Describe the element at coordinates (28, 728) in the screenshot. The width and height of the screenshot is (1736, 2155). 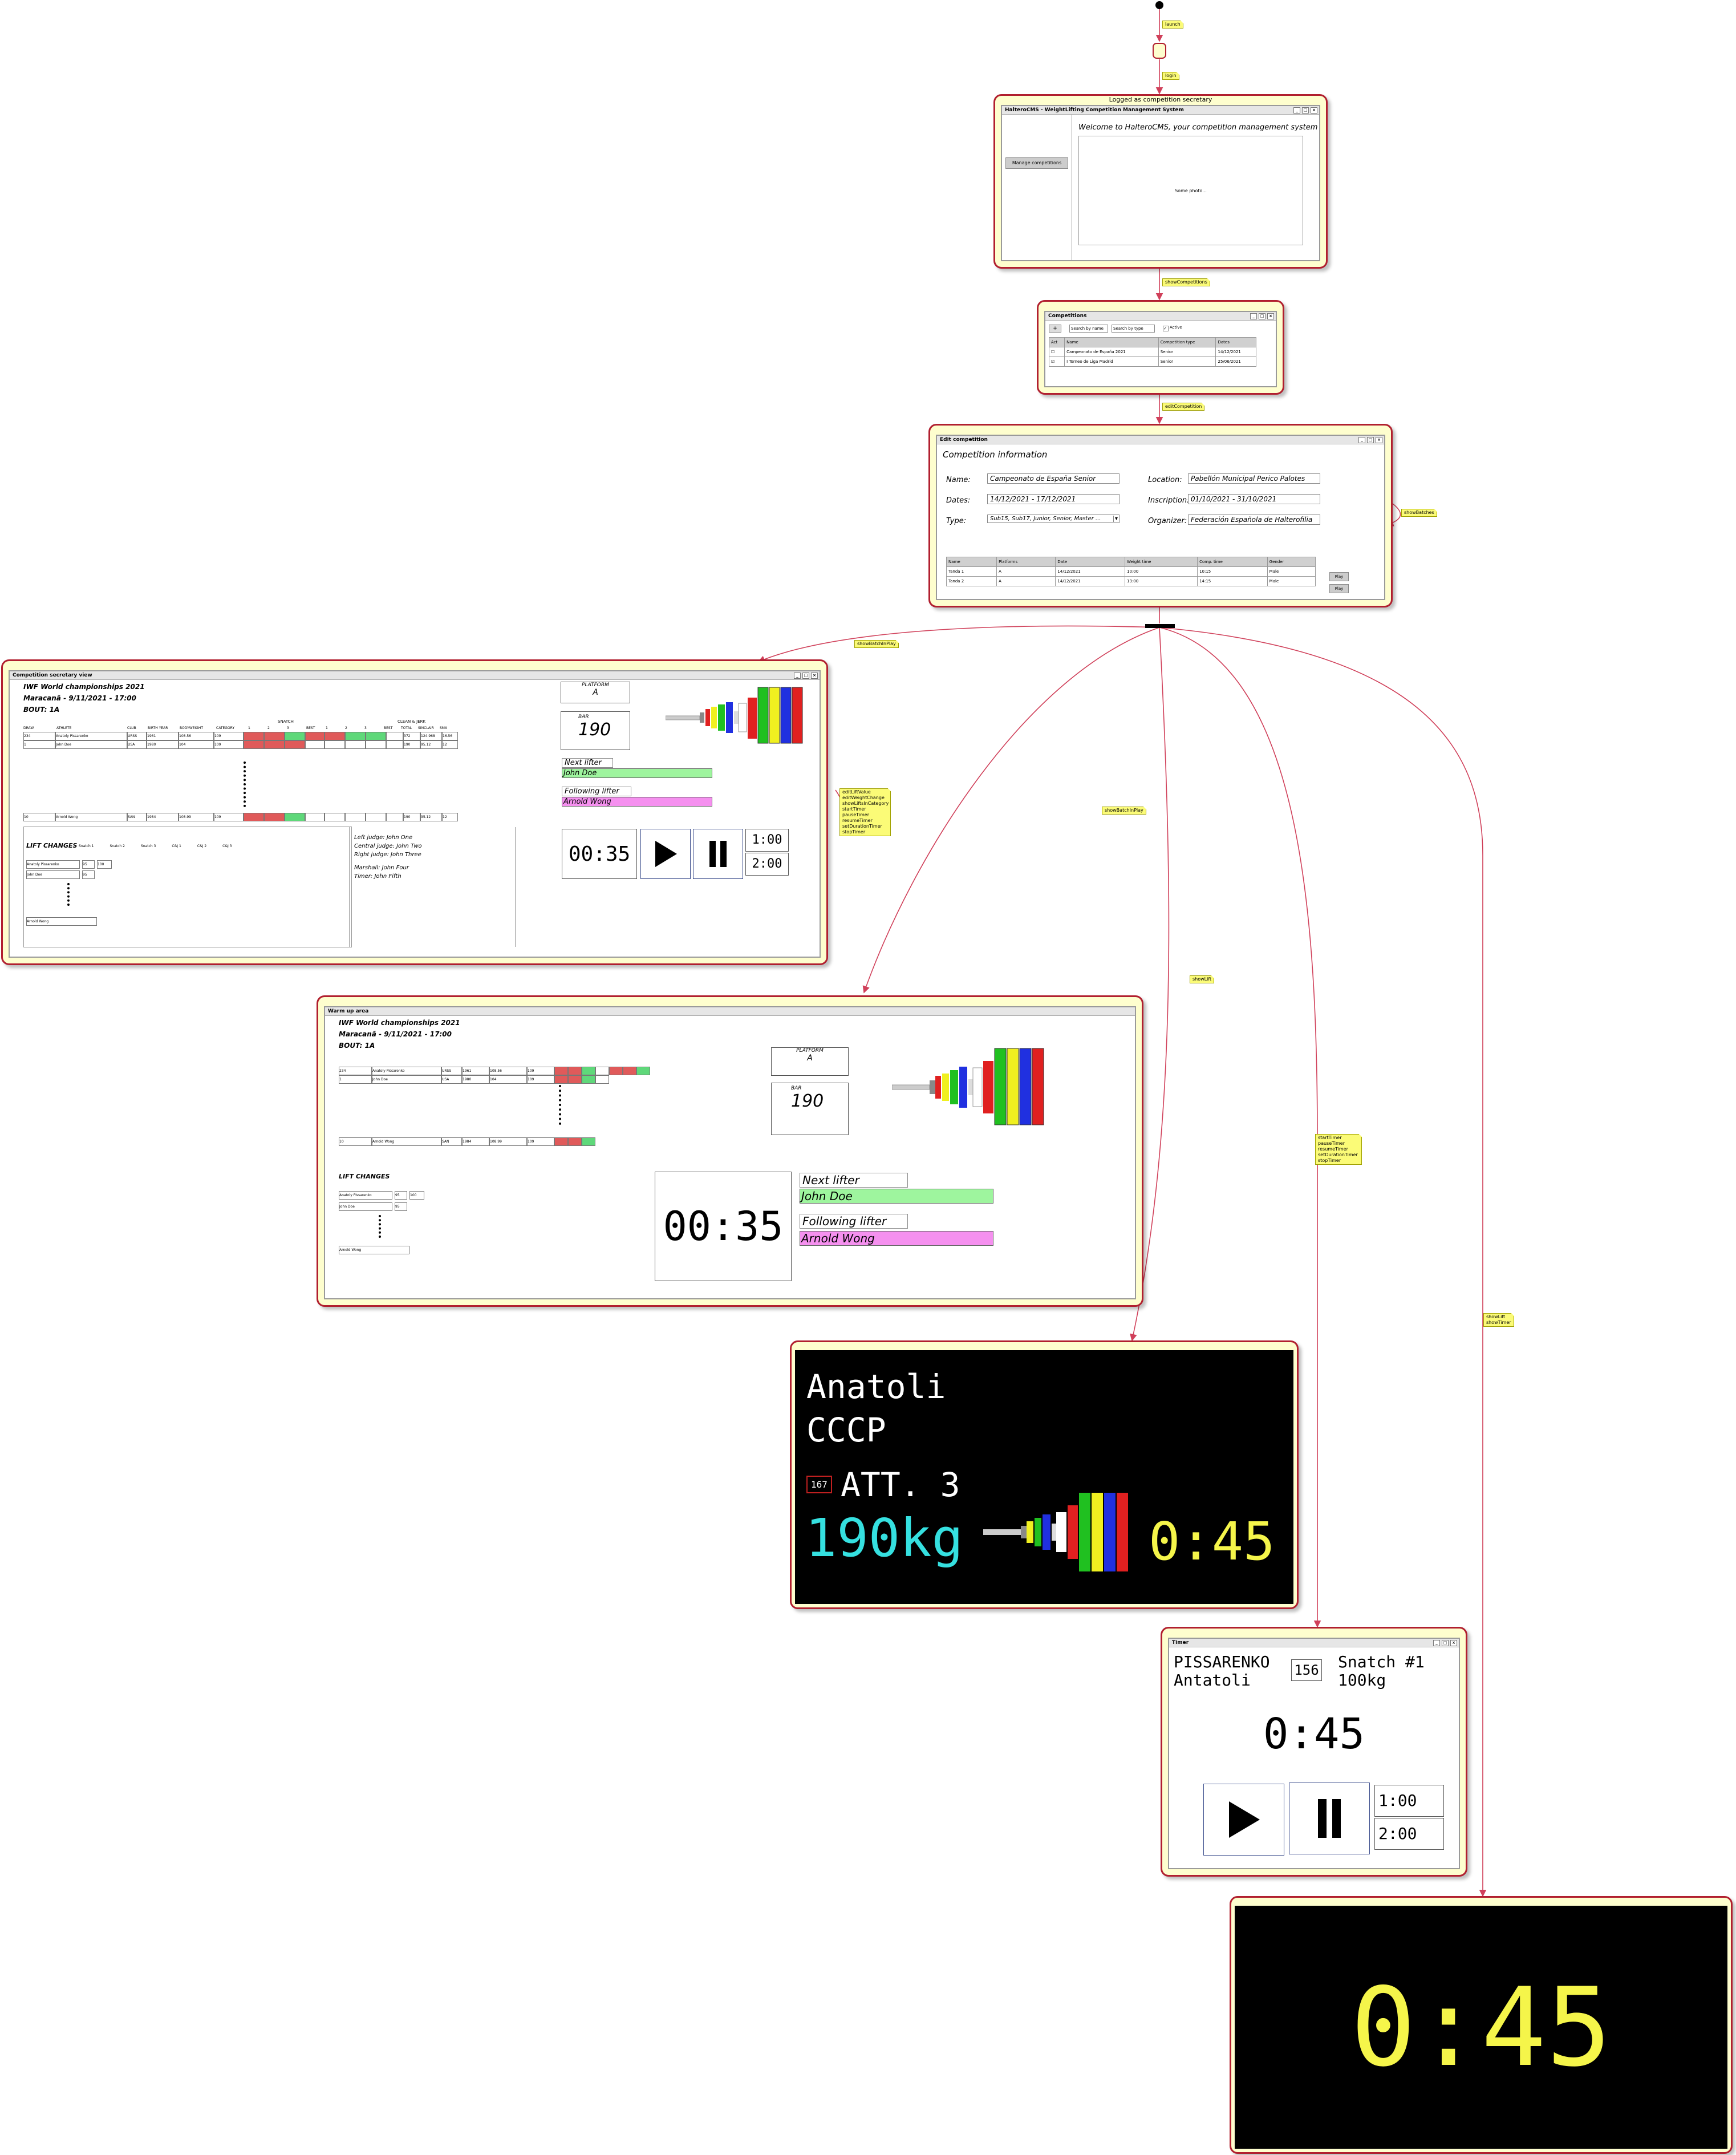
I see `column-header: DRAW` at that location.